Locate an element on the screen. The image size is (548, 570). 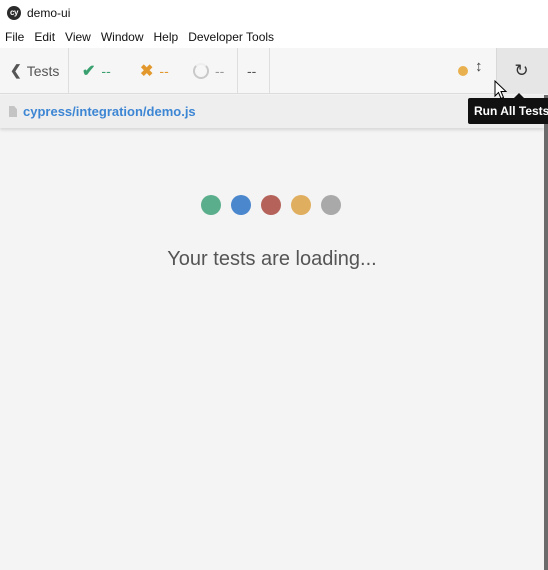
passed-count: ✔ -- is located at coordinates (96, 70).